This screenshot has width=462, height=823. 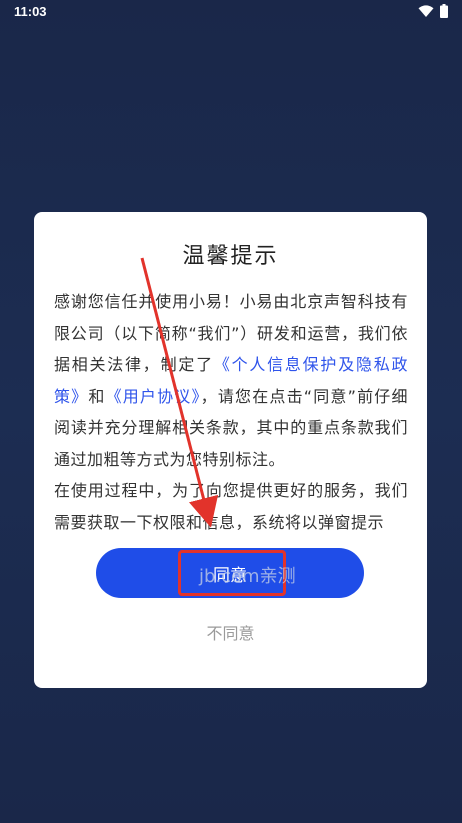 I want to click on disagree-button: 不同意, so click(x=230, y=632).